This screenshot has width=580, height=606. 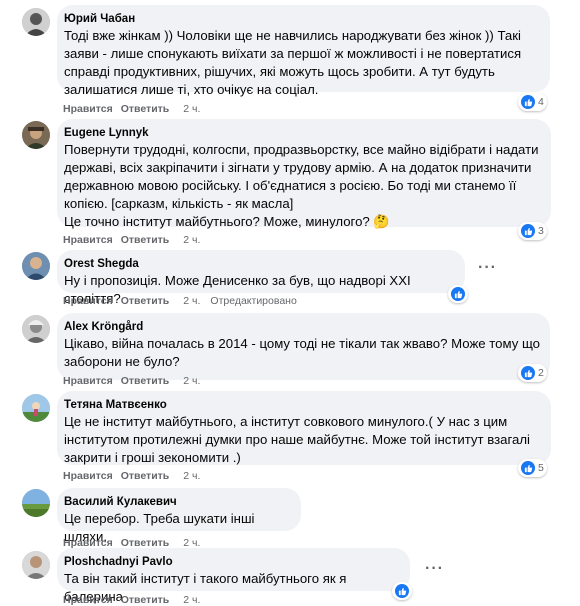 I want to click on reaction-number: 5, so click(x=541, y=468).